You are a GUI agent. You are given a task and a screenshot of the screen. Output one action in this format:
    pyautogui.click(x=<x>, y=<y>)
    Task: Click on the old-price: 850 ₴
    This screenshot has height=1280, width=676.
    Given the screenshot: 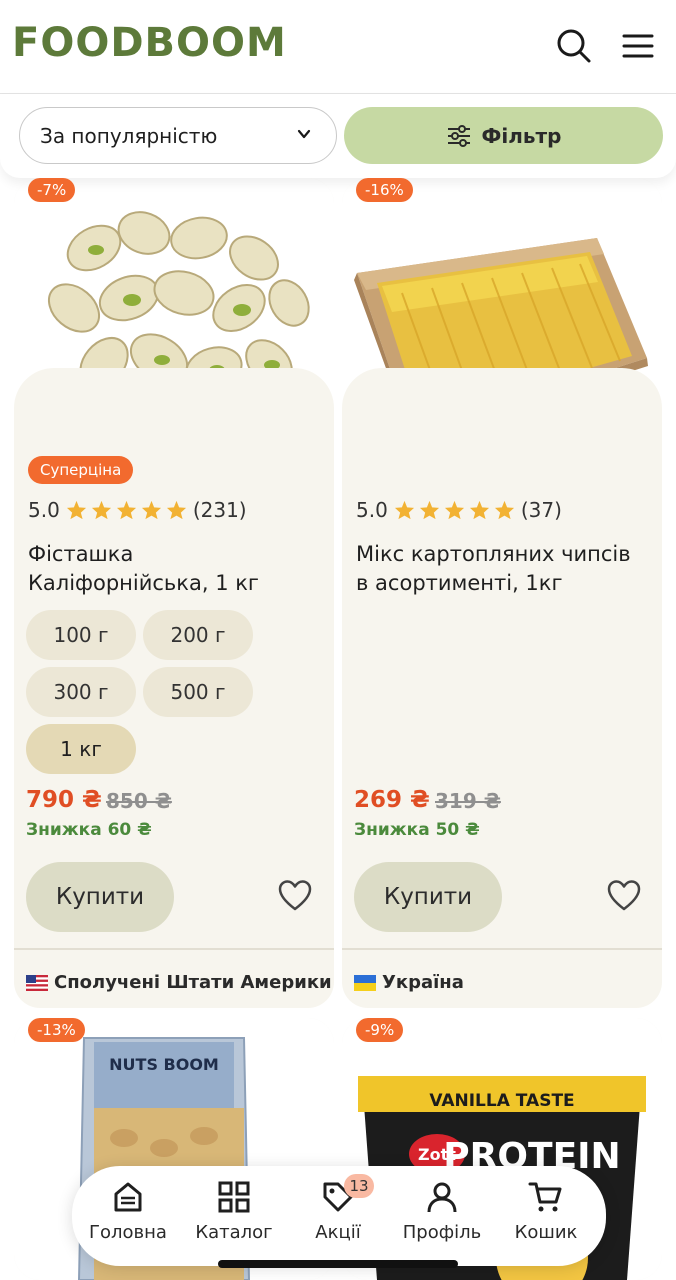 What is the action you would take?
    pyautogui.click(x=139, y=801)
    